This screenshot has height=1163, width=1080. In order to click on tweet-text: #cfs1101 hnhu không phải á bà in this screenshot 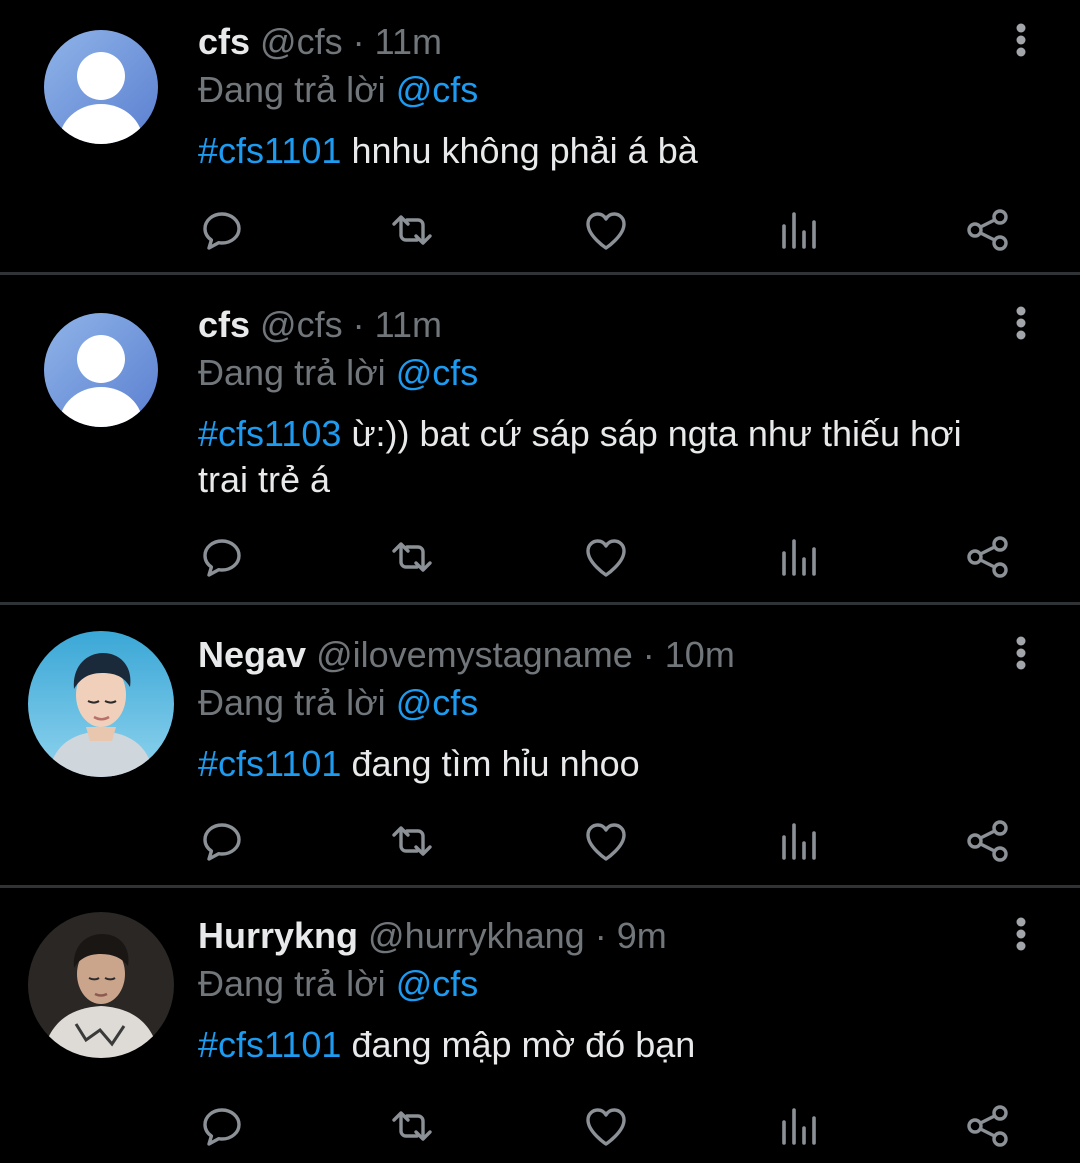, I will do `click(609, 151)`.